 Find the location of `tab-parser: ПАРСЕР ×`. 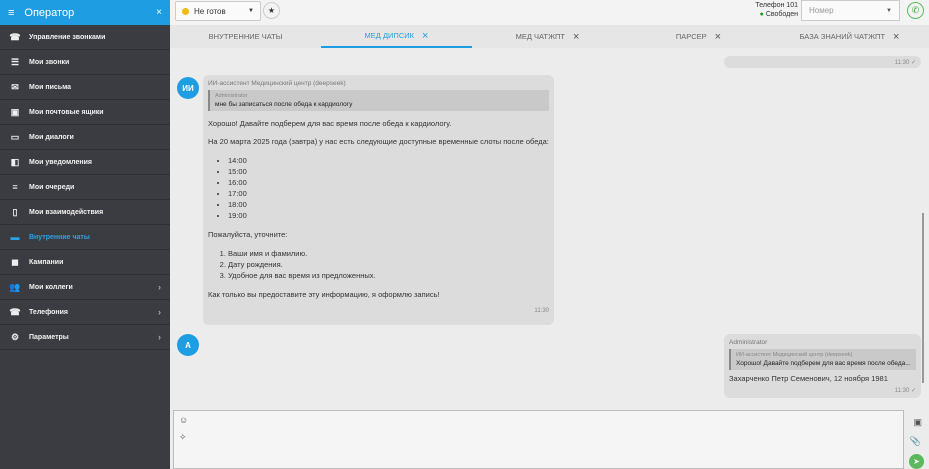

tab-parser: ПАРСЕР × is located at coordinates (698, 36).